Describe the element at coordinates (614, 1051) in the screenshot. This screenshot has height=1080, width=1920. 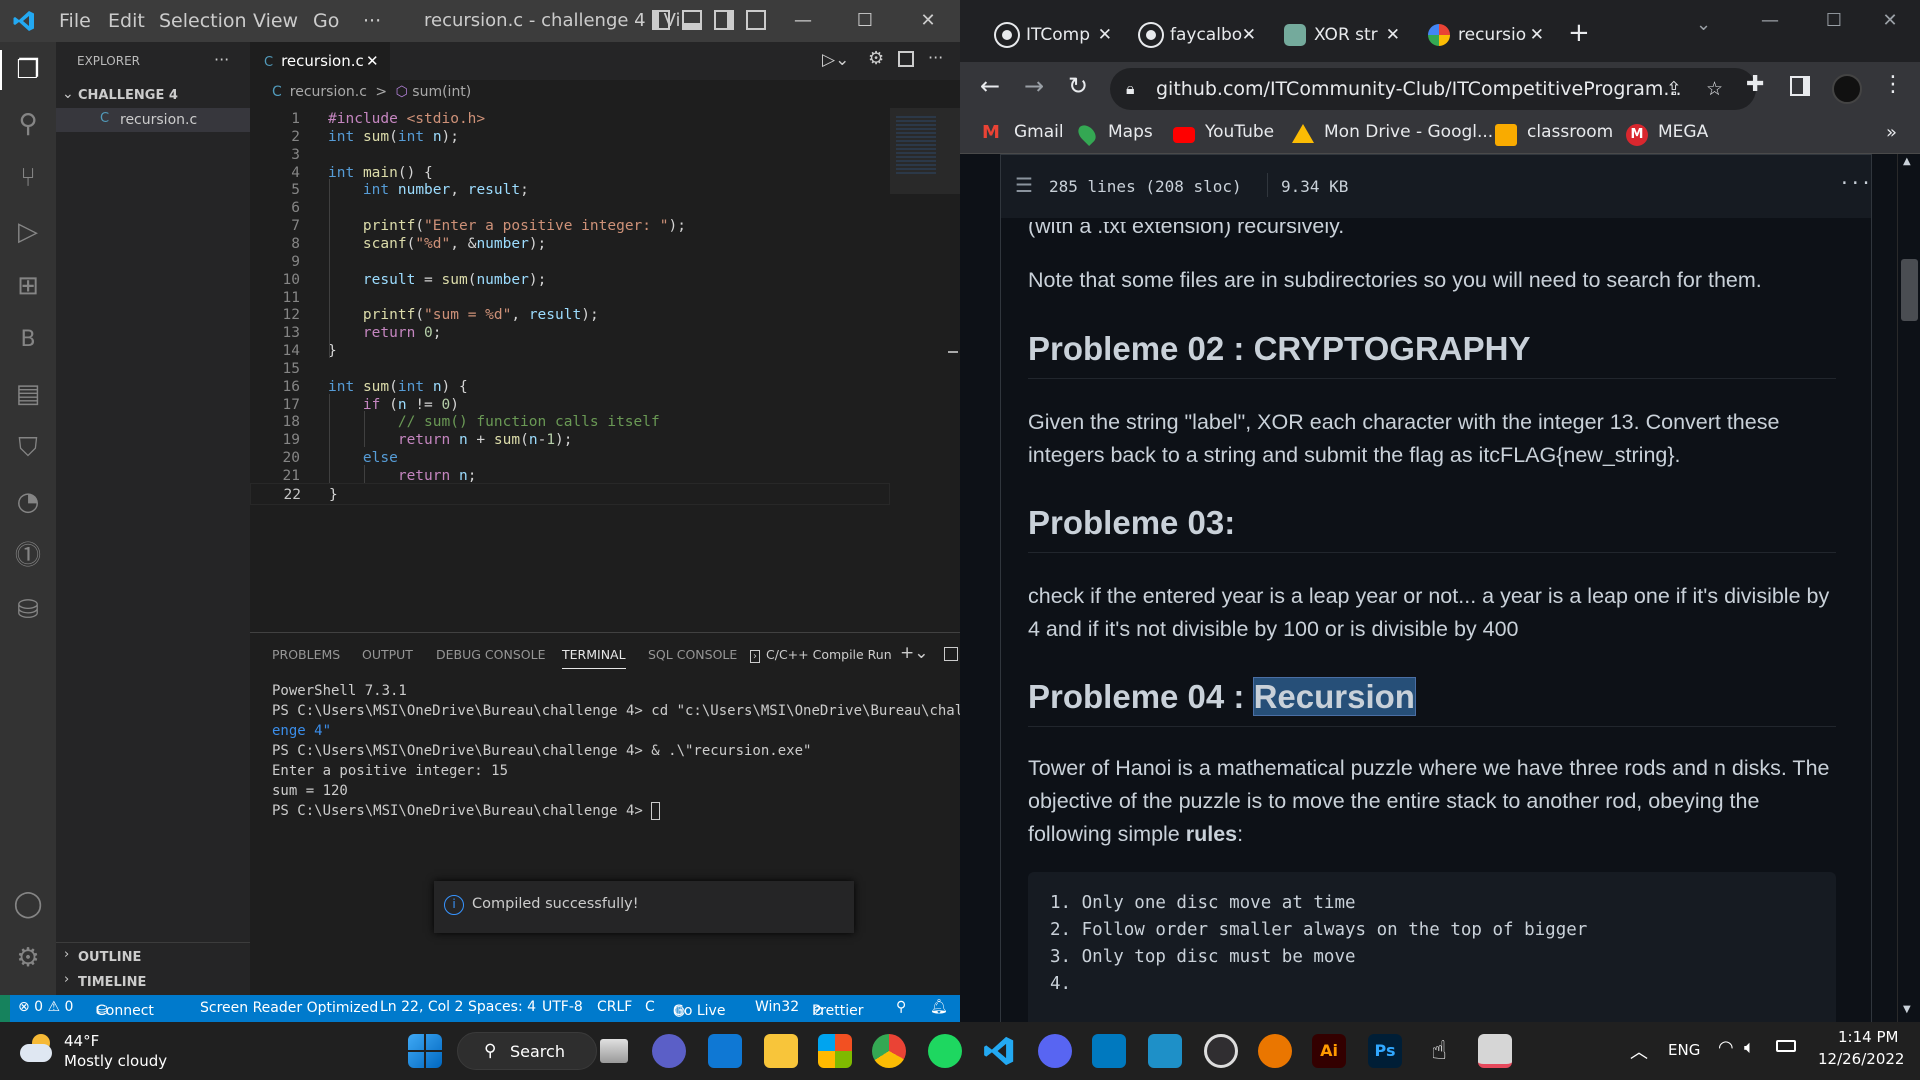
I see `task-view-icon` at that location.